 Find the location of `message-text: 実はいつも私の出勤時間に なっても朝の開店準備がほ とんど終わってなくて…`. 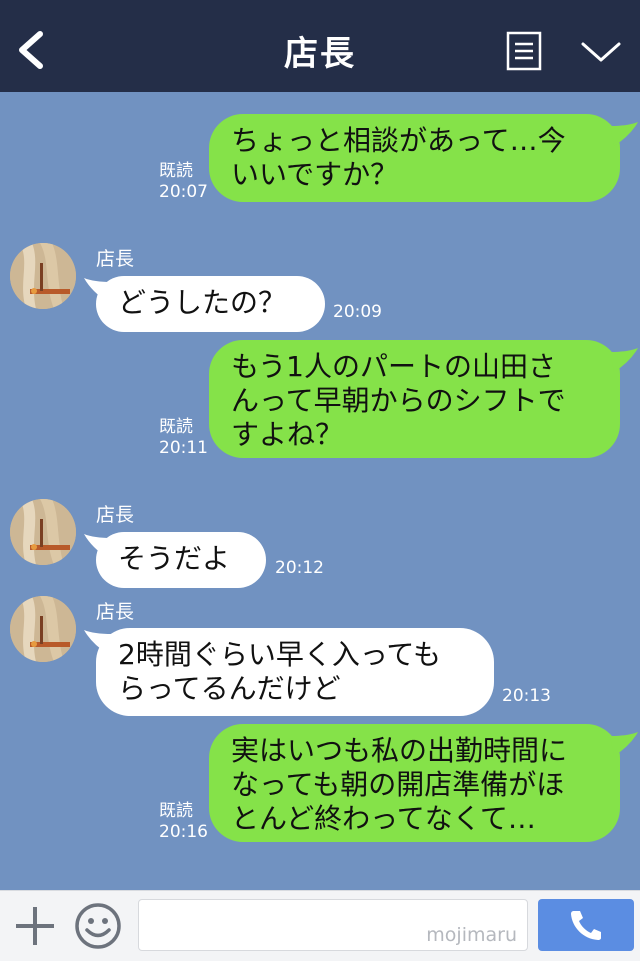

message-text: 実はいつも私の出勤時間に なっても朝の開店準備がほ とんど終わってなくて… is located at coordinates (399, 784).